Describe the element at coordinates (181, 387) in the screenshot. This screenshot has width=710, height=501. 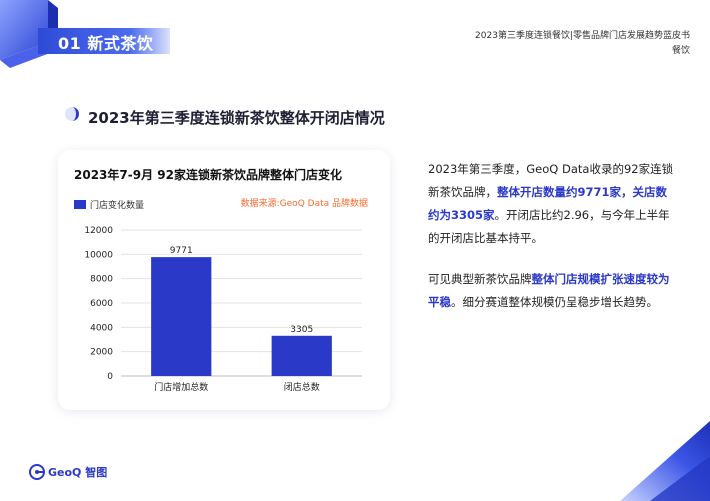
I see `x-category-label: 门店增加总数` at that location.